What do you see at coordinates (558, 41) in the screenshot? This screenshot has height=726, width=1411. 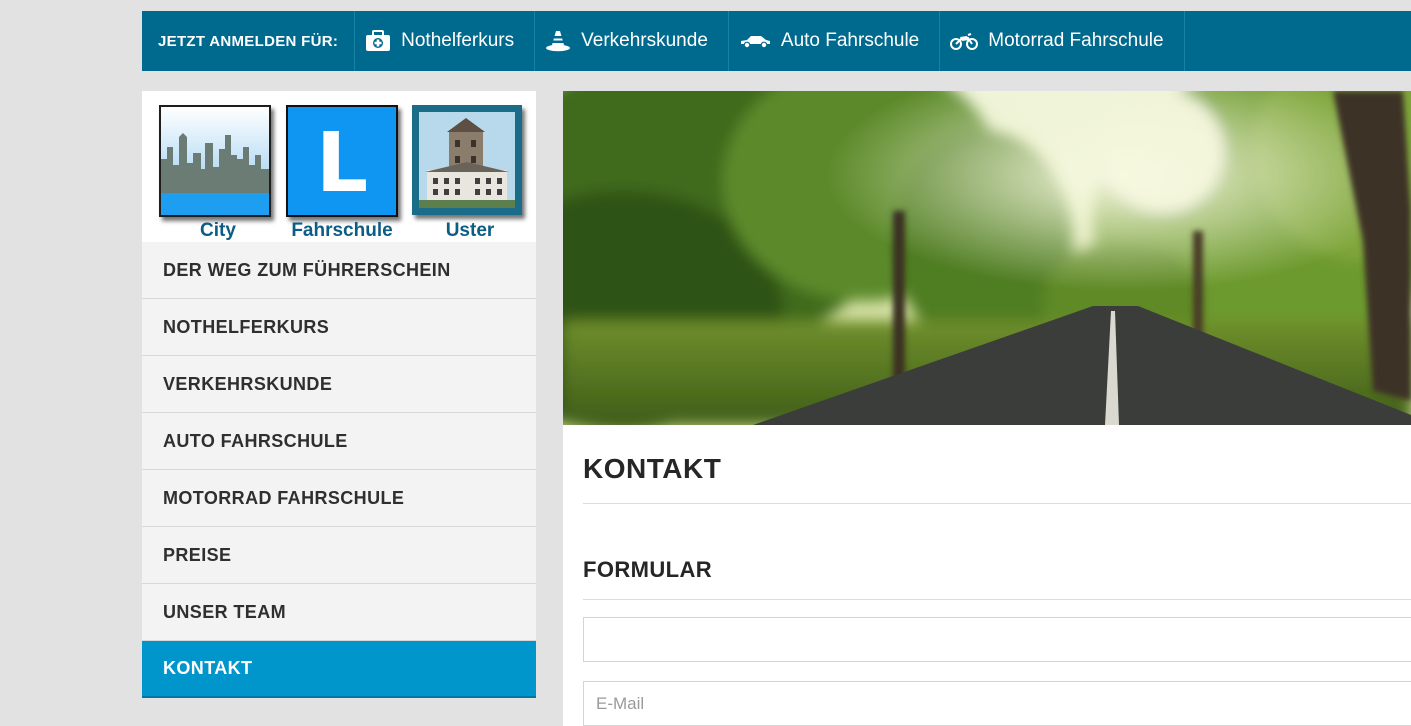 I see `traffic-cone-icon` at bounding box center [558, 41].